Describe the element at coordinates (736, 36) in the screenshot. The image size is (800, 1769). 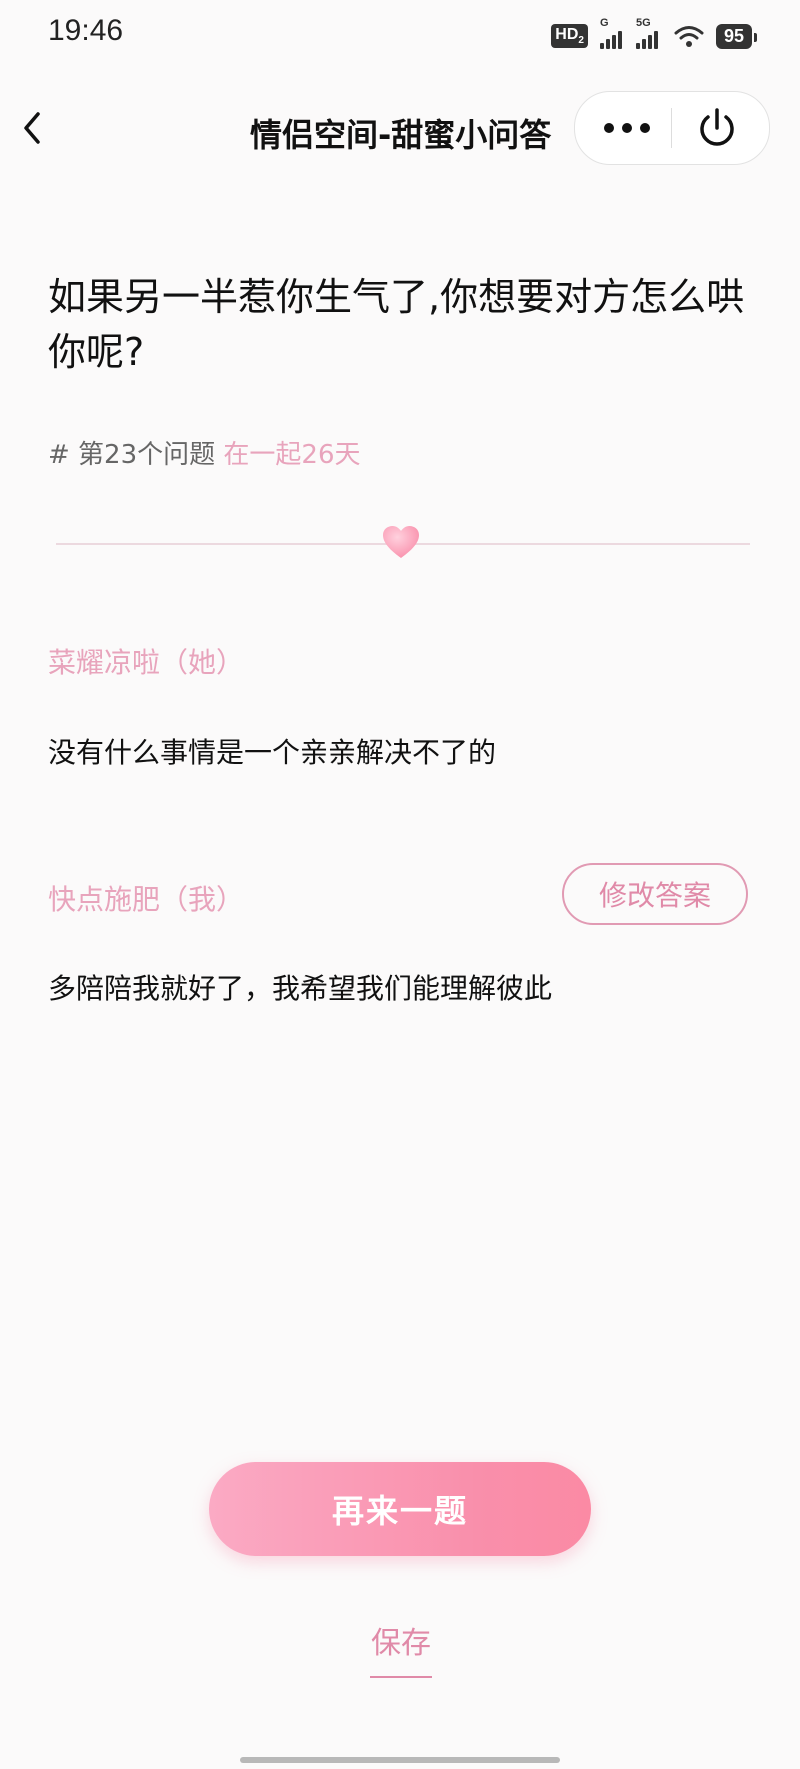
I see `battery-indicator: 95` at that location.